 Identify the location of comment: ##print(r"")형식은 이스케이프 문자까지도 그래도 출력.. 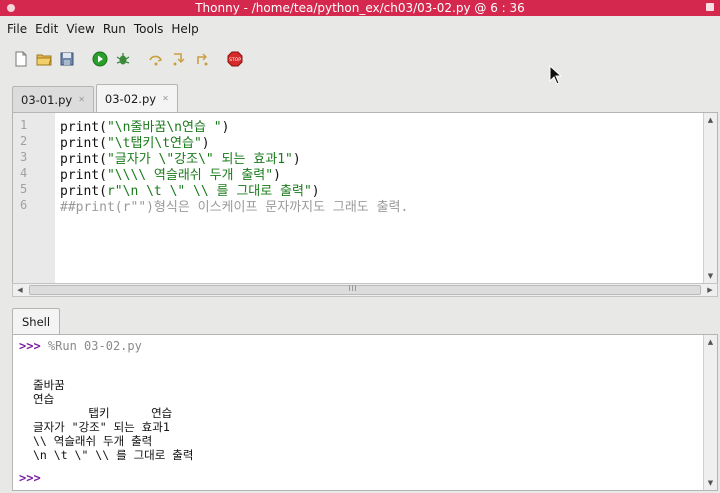
(234, 207).